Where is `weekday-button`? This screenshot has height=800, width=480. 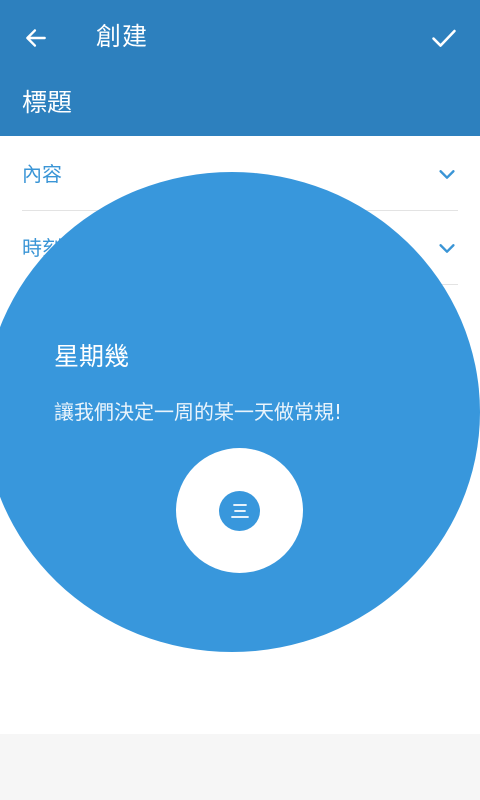
weekday-button is located at coordinates (239, 511).